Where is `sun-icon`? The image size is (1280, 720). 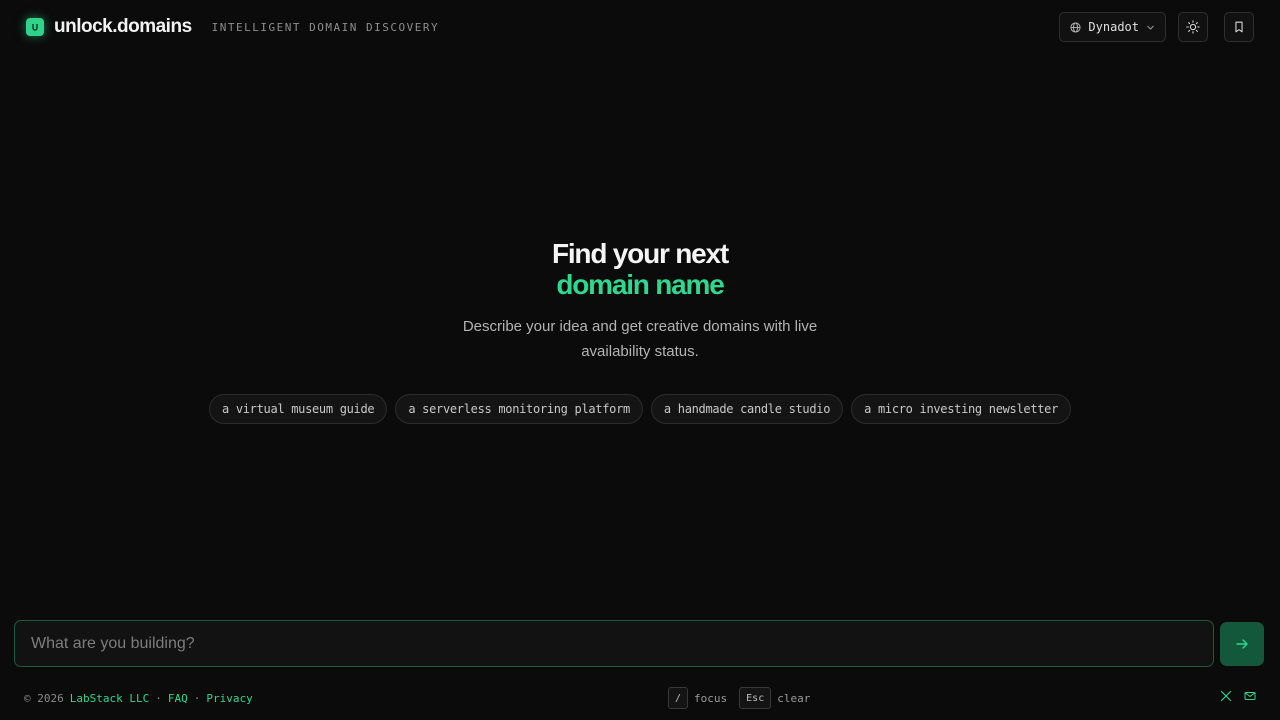
sun-icon is located at coordinates (1193, 27).